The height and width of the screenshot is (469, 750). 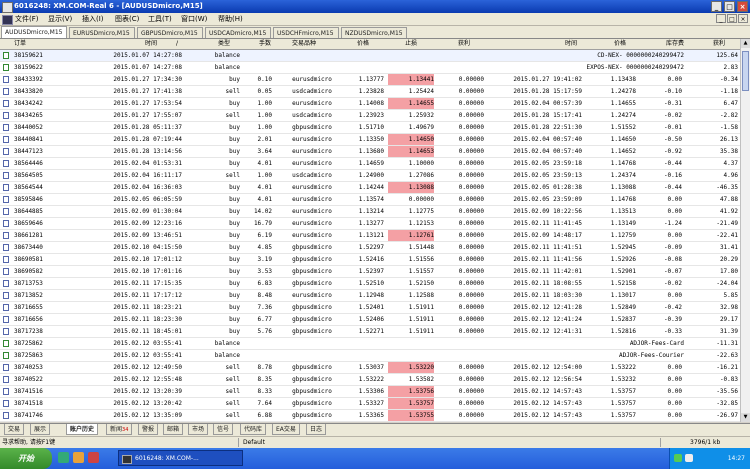 What do you see at coordinates (230, 19) in the screenshot?
I see `menu-help: 帮助(H)` at bounding box center [230, 19].